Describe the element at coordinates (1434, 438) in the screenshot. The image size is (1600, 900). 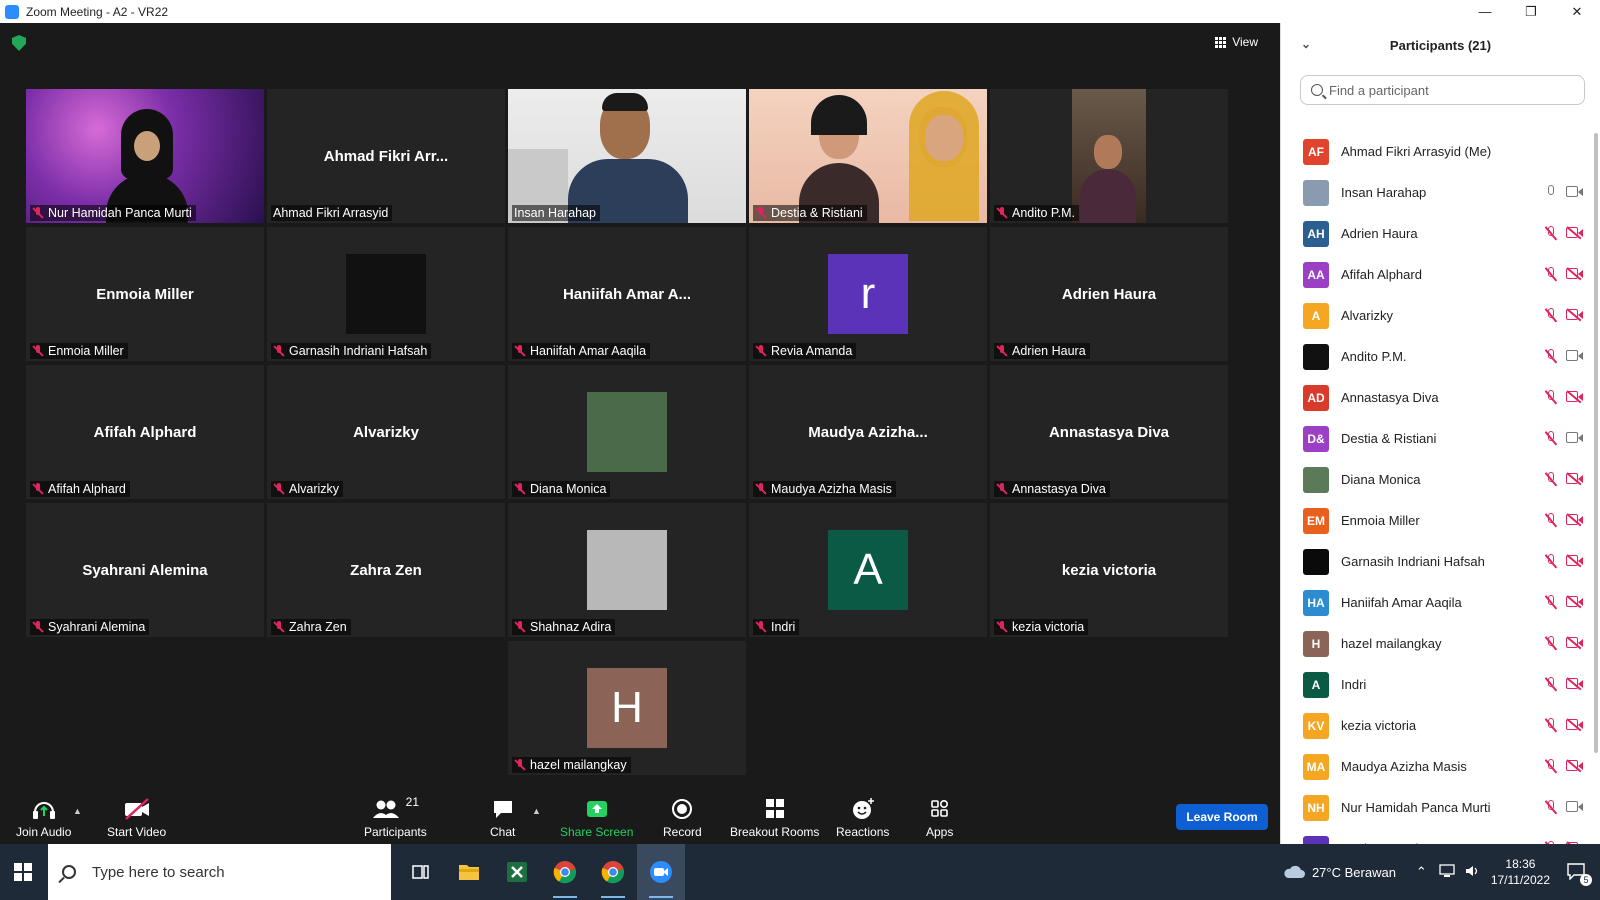
I see `participant-row: D& Destia & Ristiani` at that location.